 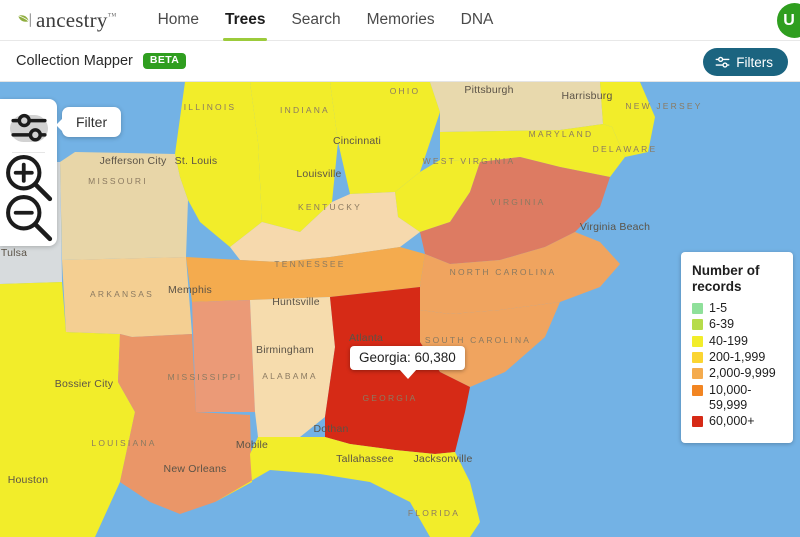 I want to click on state-arkansas, so click(x=127, y=297).